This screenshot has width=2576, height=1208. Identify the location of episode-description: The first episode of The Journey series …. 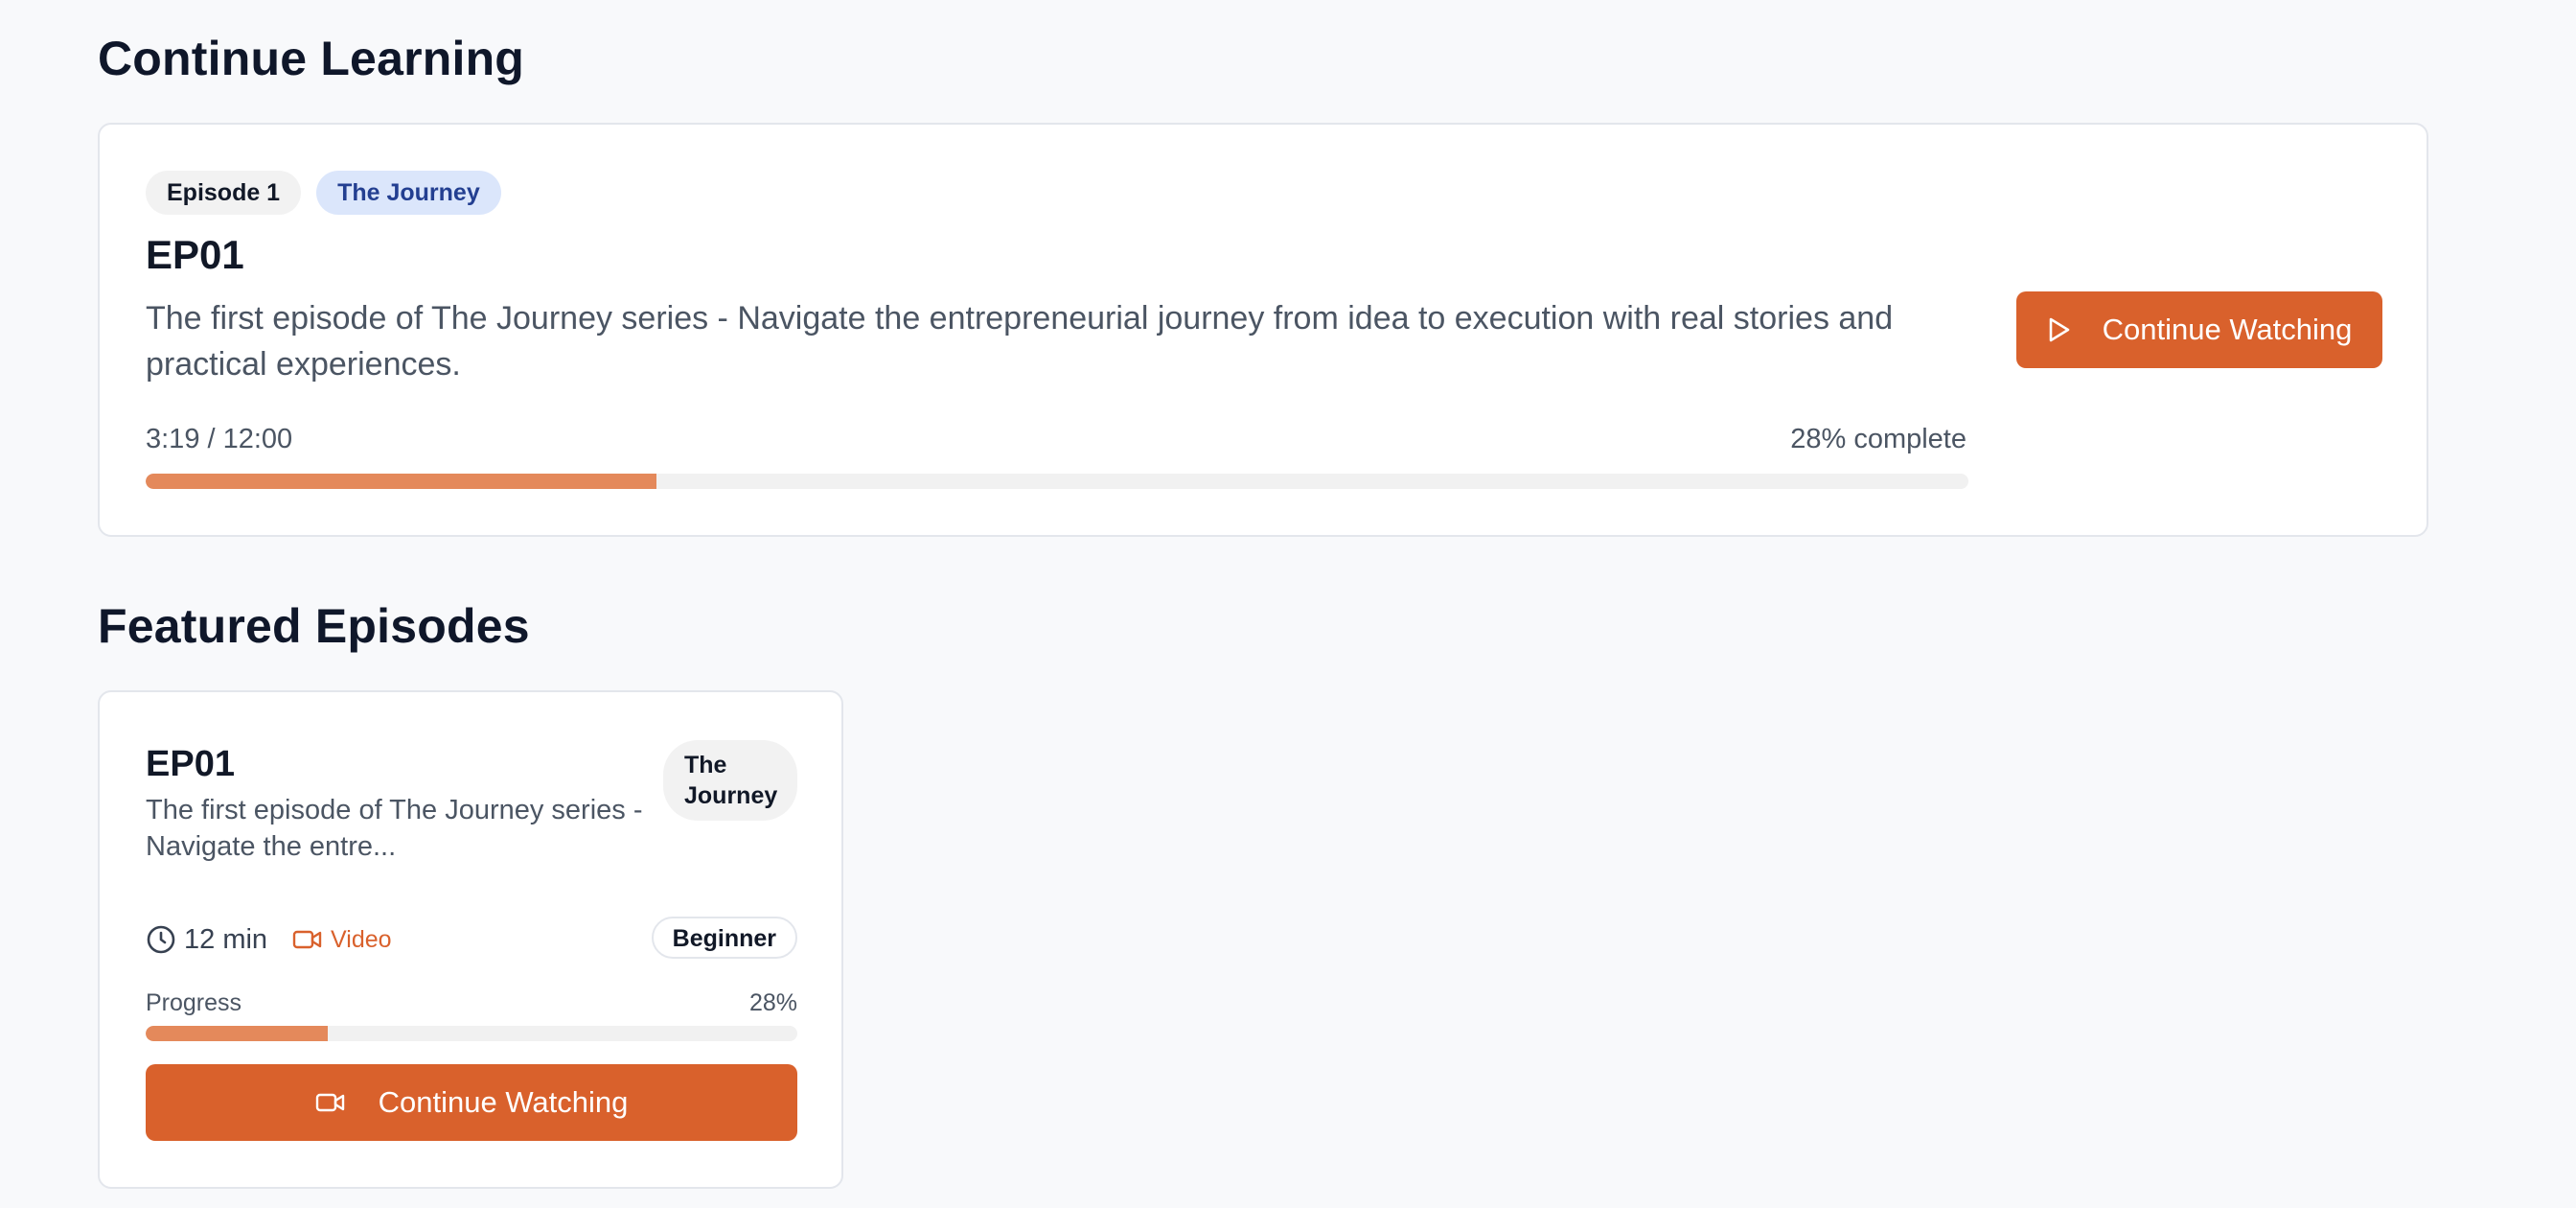
(1020, 342).